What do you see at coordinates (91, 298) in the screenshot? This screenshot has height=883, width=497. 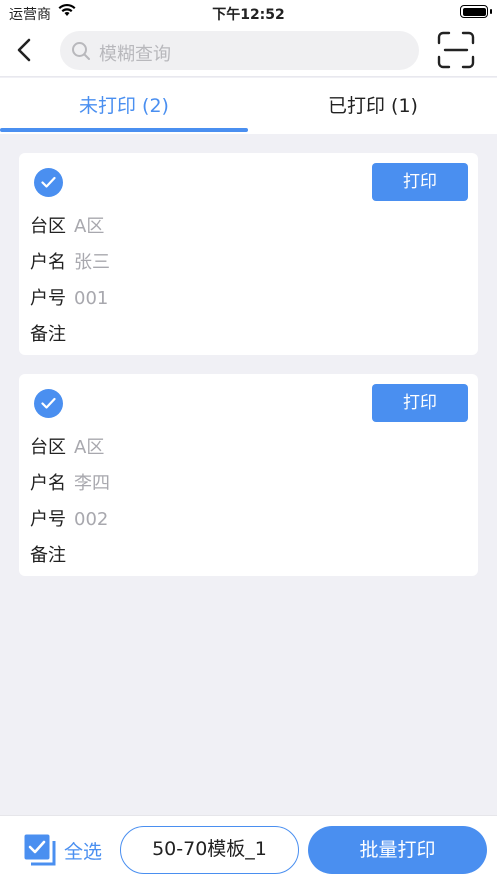 I see `number-value: 001` at bounding box center [91, 298].